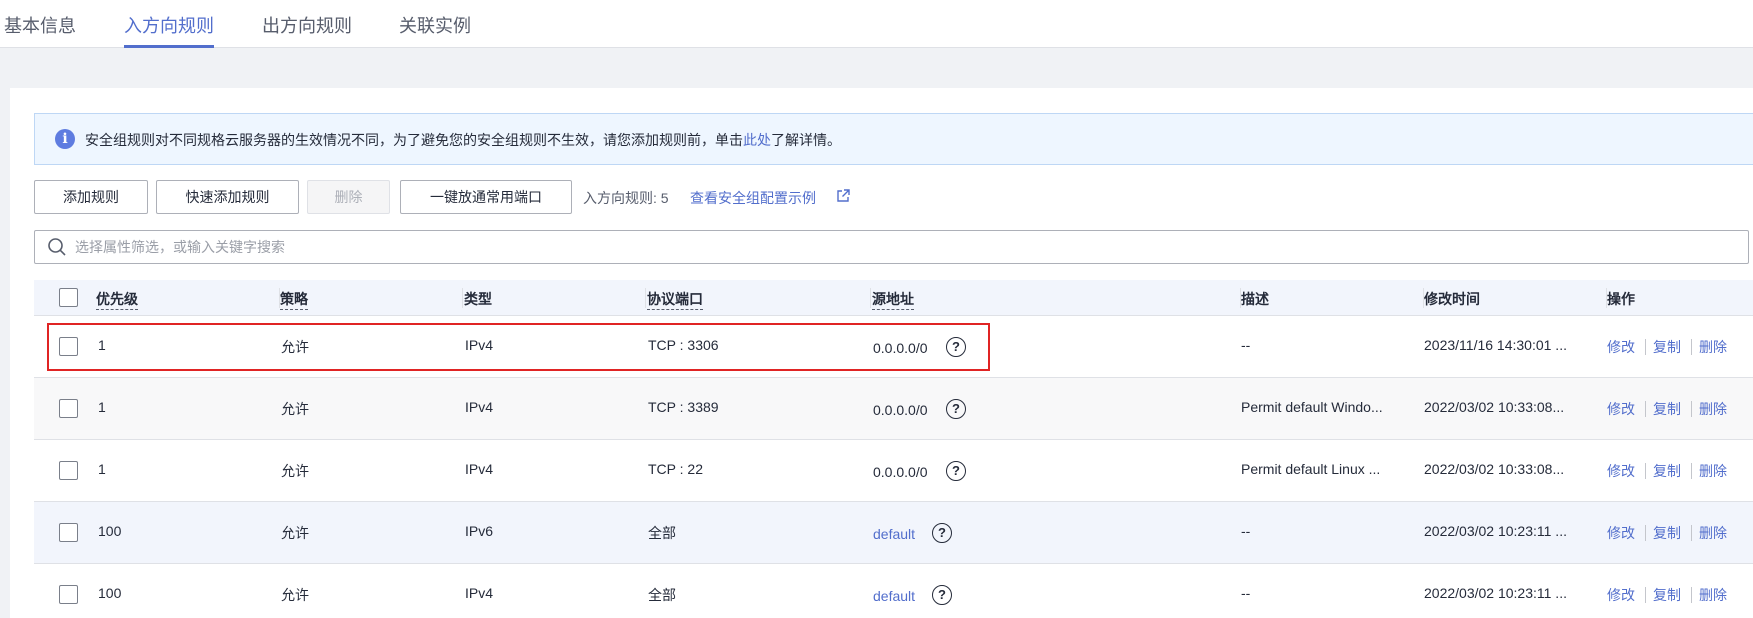 The image size is (1753, 618). What do you see at coordinates (486, 197) in the screenshot?
I see `open-common-ports-button: 一键放通常用端口` at bounding box center [486, 197].